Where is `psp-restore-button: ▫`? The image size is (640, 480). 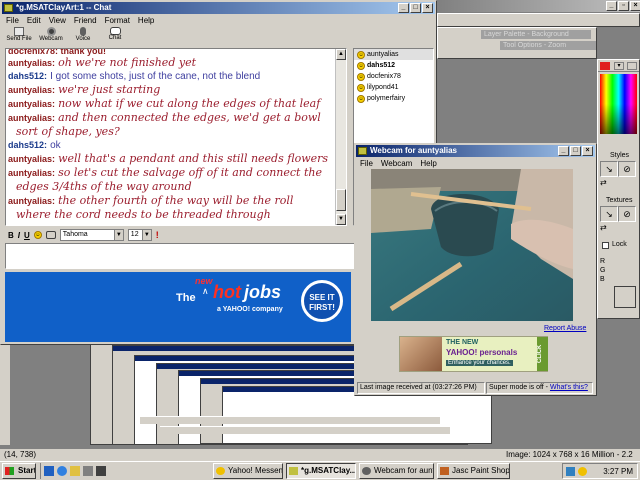
psp-restore-button: ▫ is located at coordinates (623, 6).